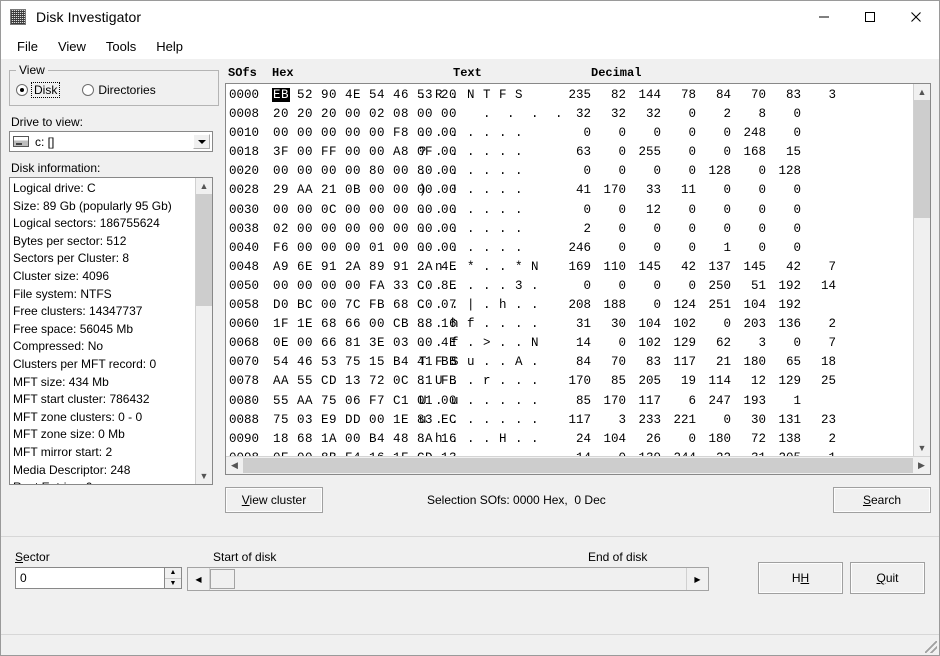 Image resolution: width=940 pixels, height=656 pixels. What do you see at coordinates (204, 476) in the screenshot?
I see `scroll-down-icon: ▼` at bounding box center [204, 476].